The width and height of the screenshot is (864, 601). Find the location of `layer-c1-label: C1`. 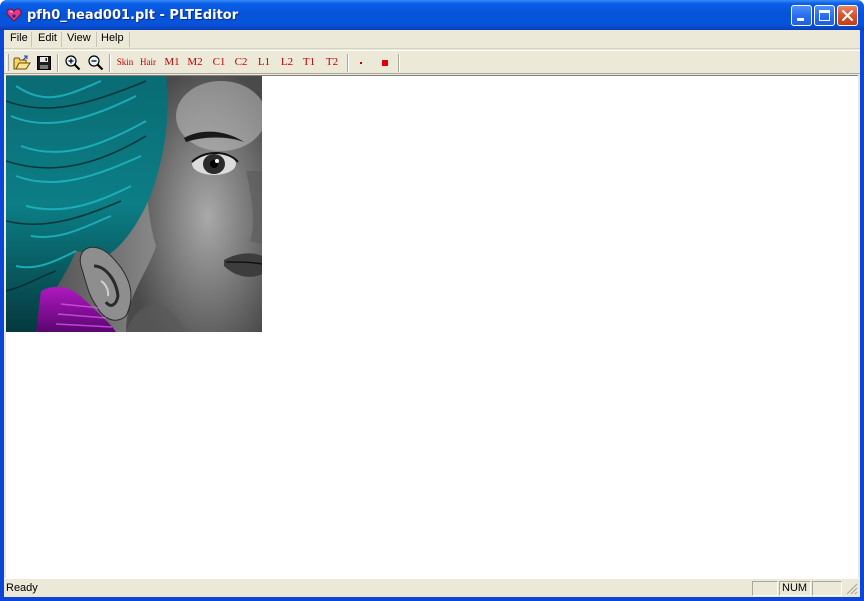

layer-c1-label: C1 is located at coordinates (219, 62).